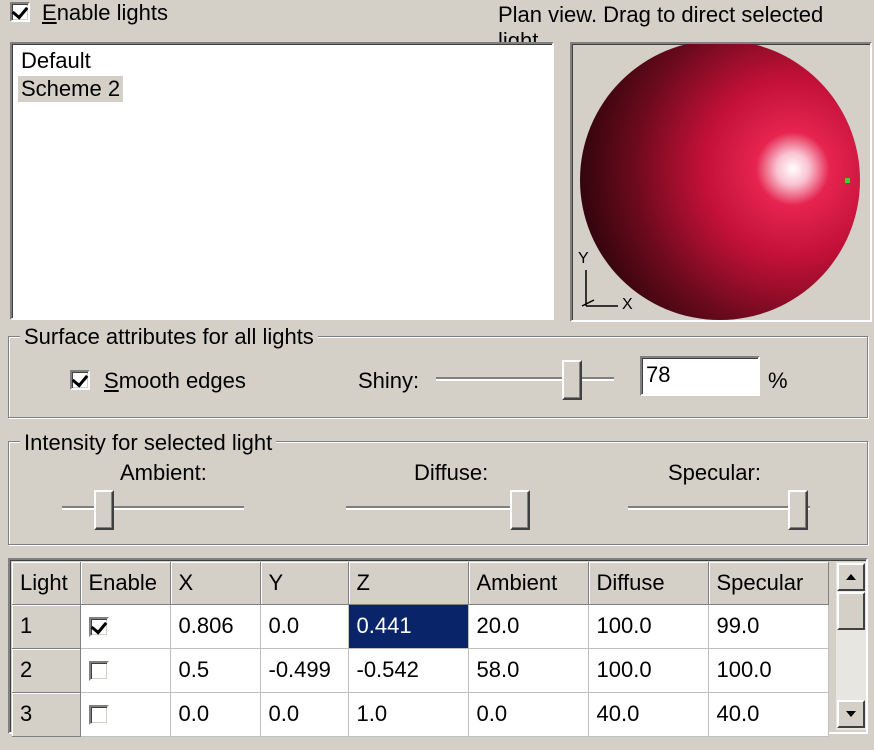 This screenshot has width=874, height=750. I want to click on intensity-group, so click(438, 493).